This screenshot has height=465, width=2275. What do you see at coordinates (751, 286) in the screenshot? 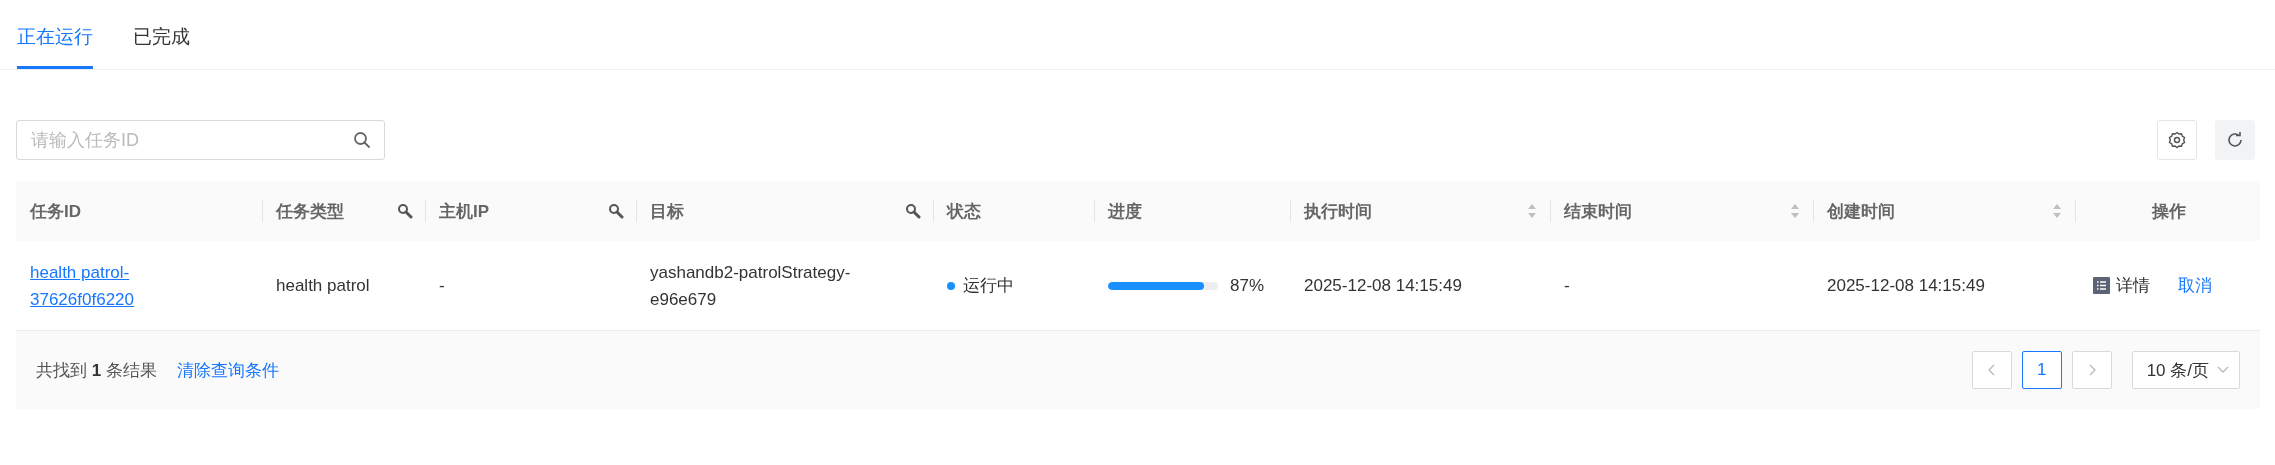
I see `table-cell-text: yashandb2-patrolStrategy-e96e679` at bounding box center [751, 286].